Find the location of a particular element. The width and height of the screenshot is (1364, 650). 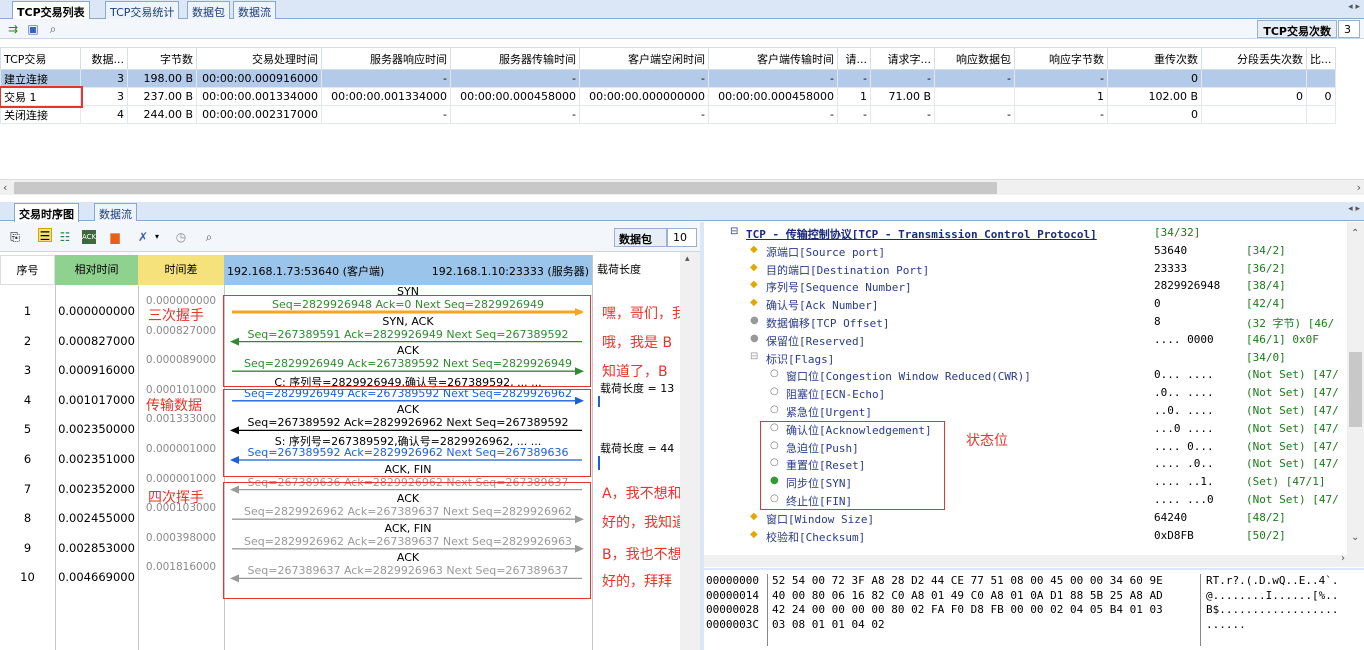

tree-vscroll: ⌃ ⌄ is located at coordinates (1355, 394).